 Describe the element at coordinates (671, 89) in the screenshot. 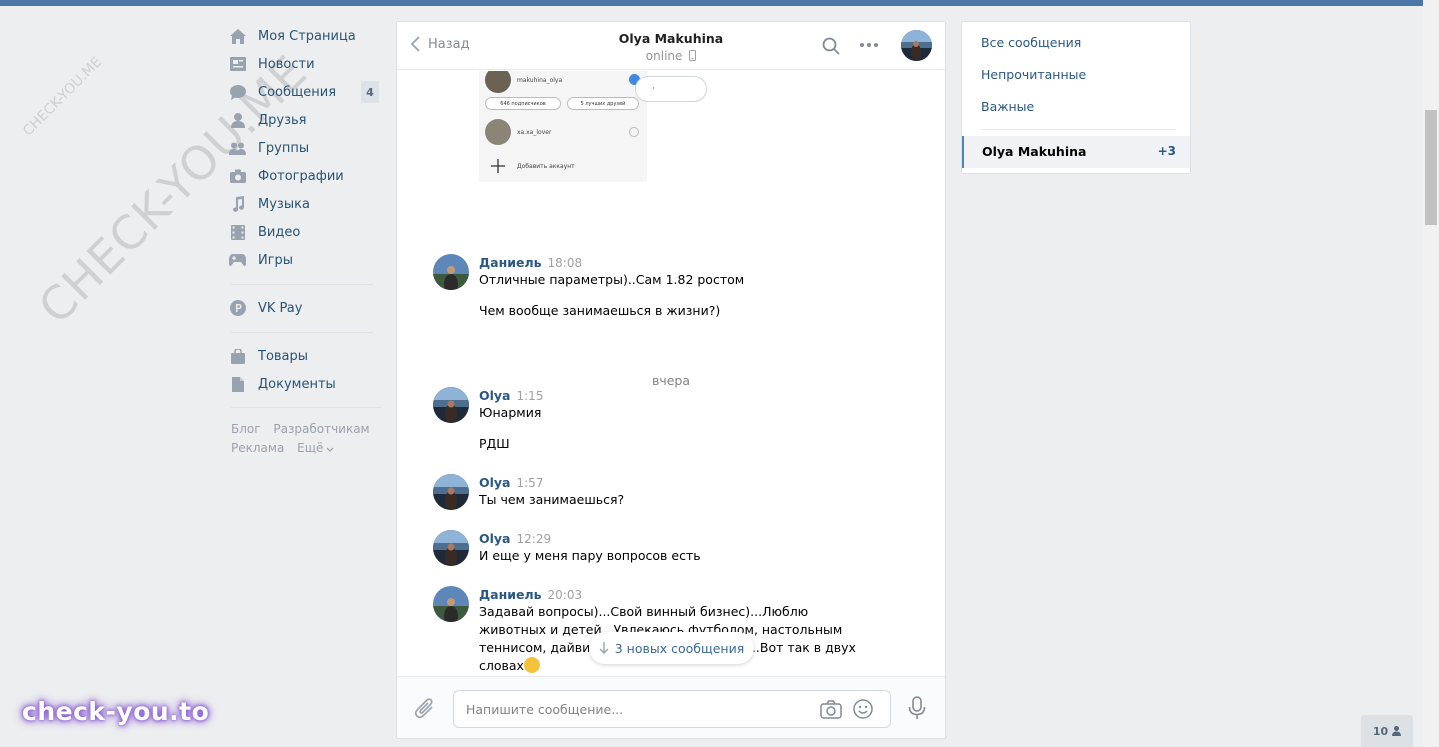

I see `screenshot-bubble: ·` at that location.